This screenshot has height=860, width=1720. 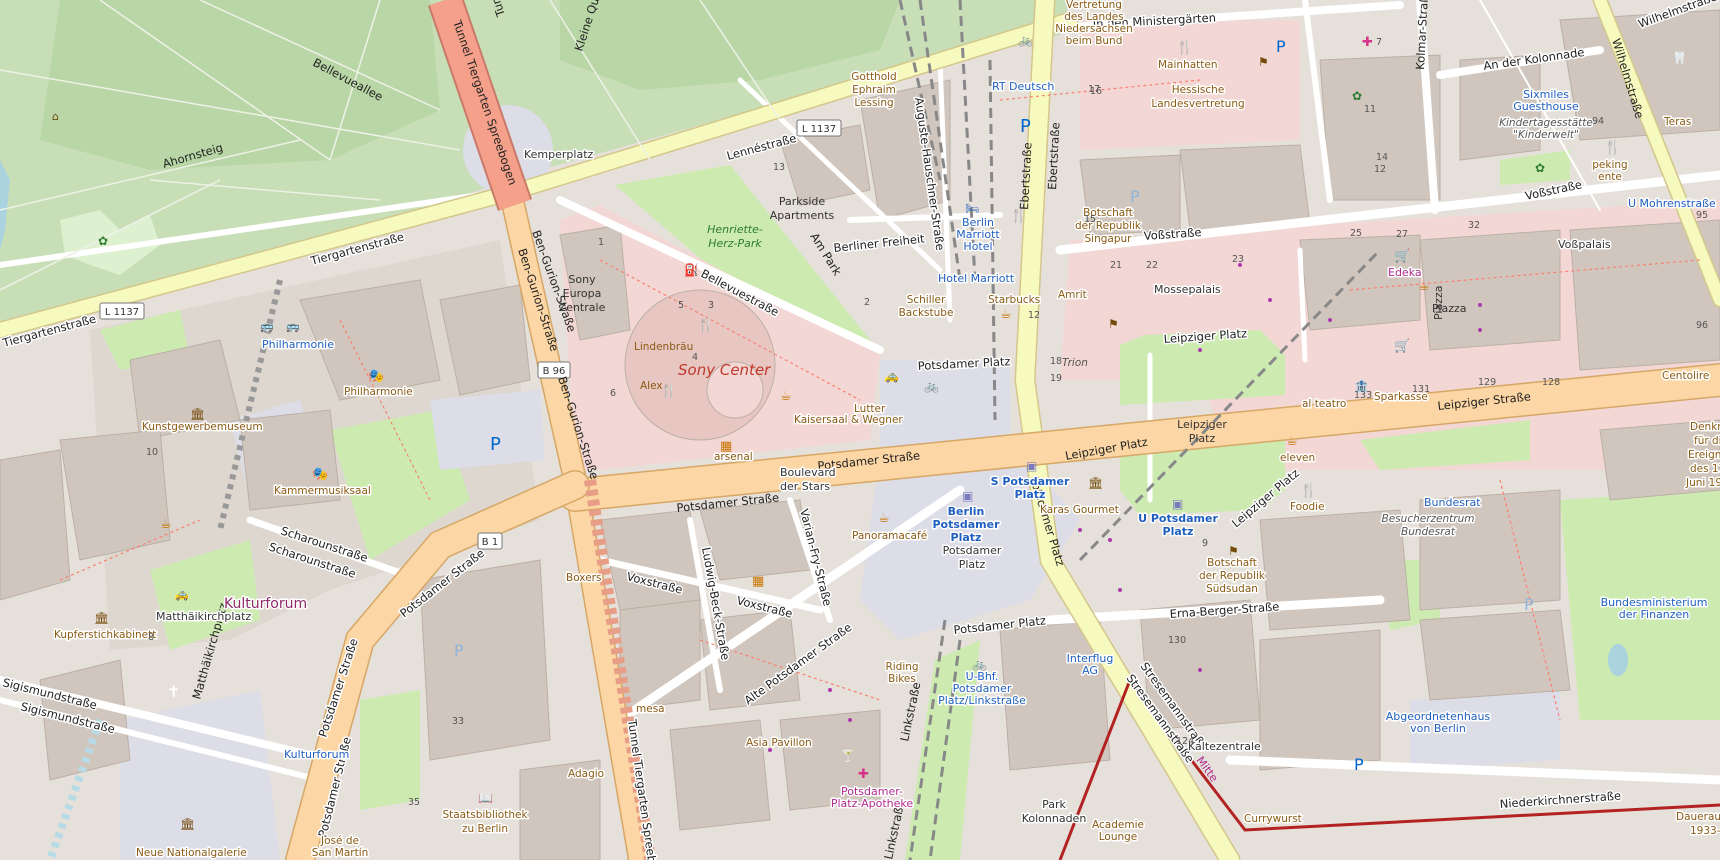 I want to click on label-kammermusiksaal: Kammermusiksaal, so click(x=323, y=491).